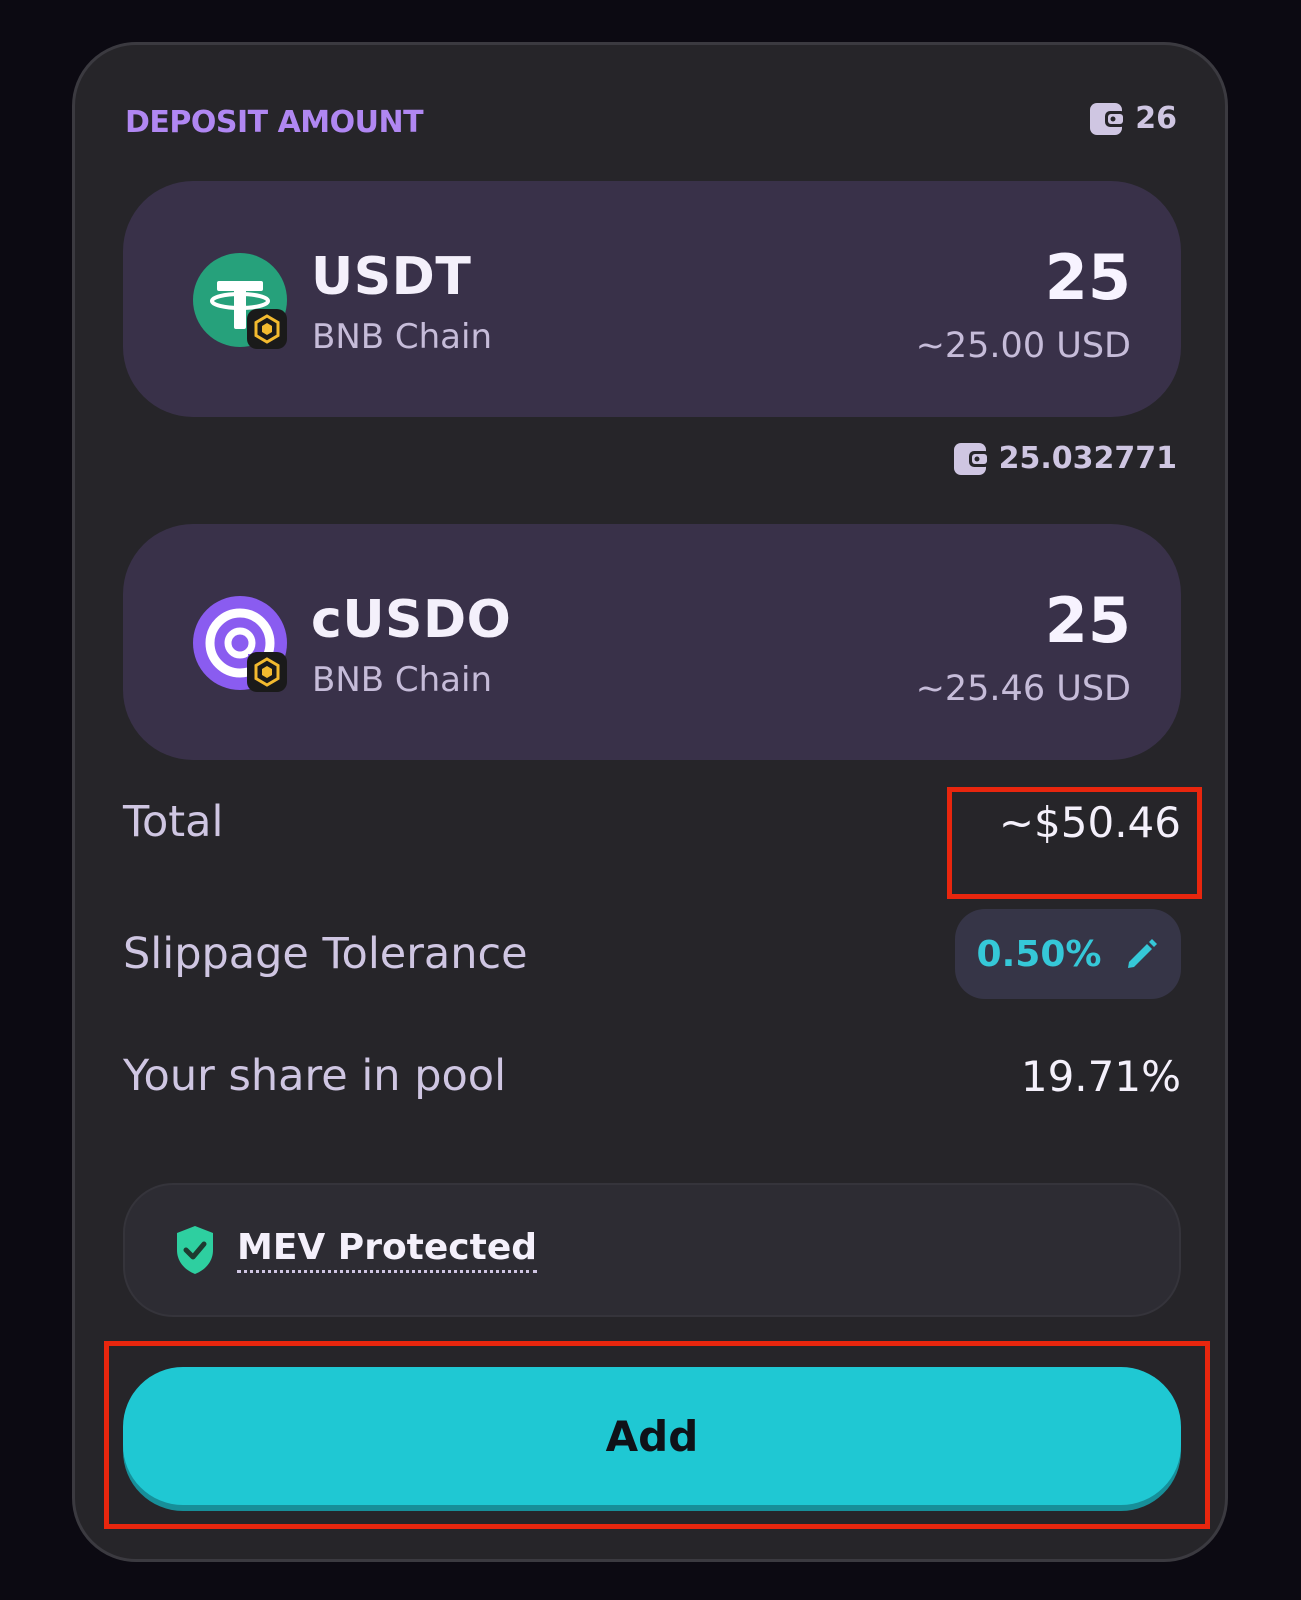 Image resolution: width=1301 pixels, height=1600 pixels. What do you see at coordinates (1100, 1076) in the screenshot?
I see `pool-share-value: 19.71%` at bounding box center [1100, 1076].